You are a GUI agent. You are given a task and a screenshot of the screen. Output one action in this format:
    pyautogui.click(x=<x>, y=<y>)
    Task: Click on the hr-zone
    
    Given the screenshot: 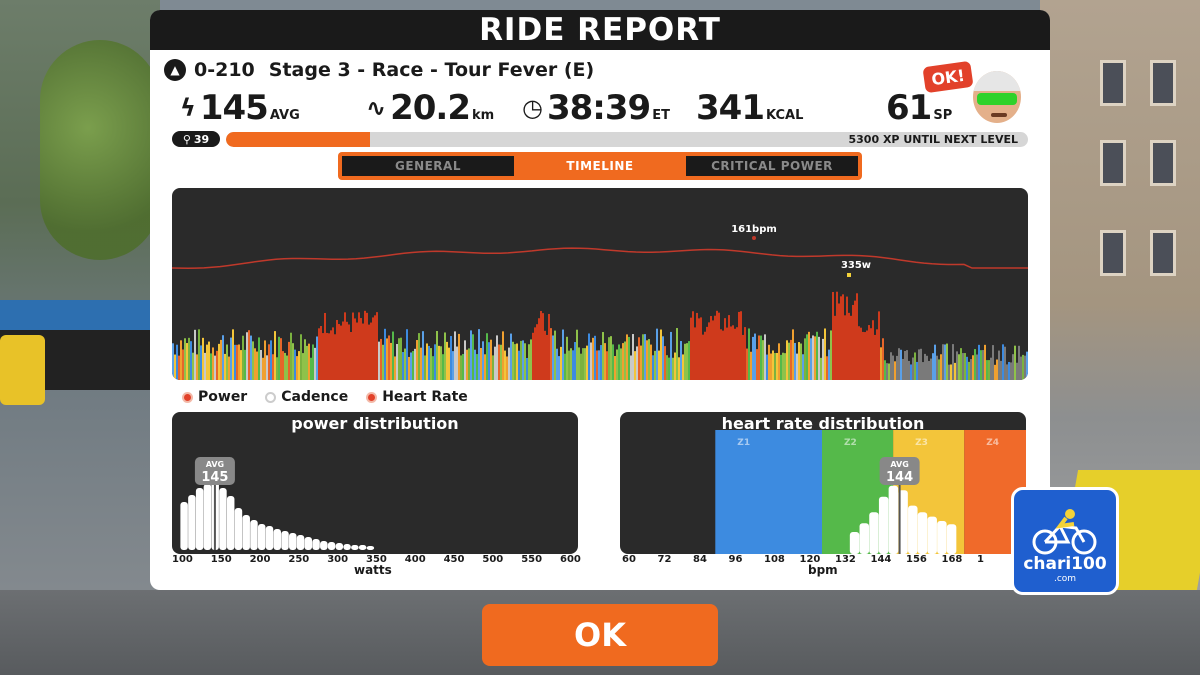 What is the action you would take?
    pyautogui.click(x=768, y=492)
    